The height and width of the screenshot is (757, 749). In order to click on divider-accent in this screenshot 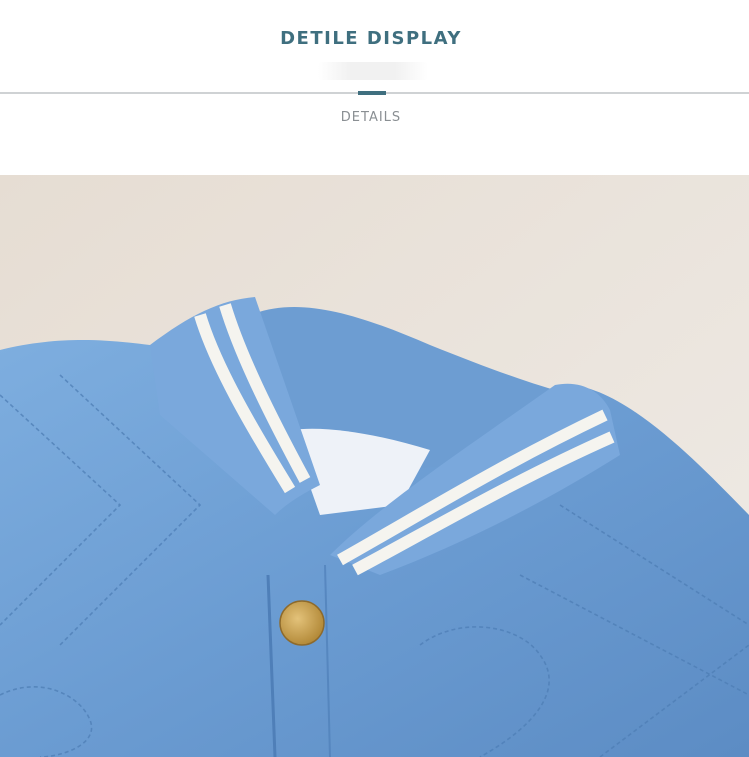, I will do `click(372, 93)`.